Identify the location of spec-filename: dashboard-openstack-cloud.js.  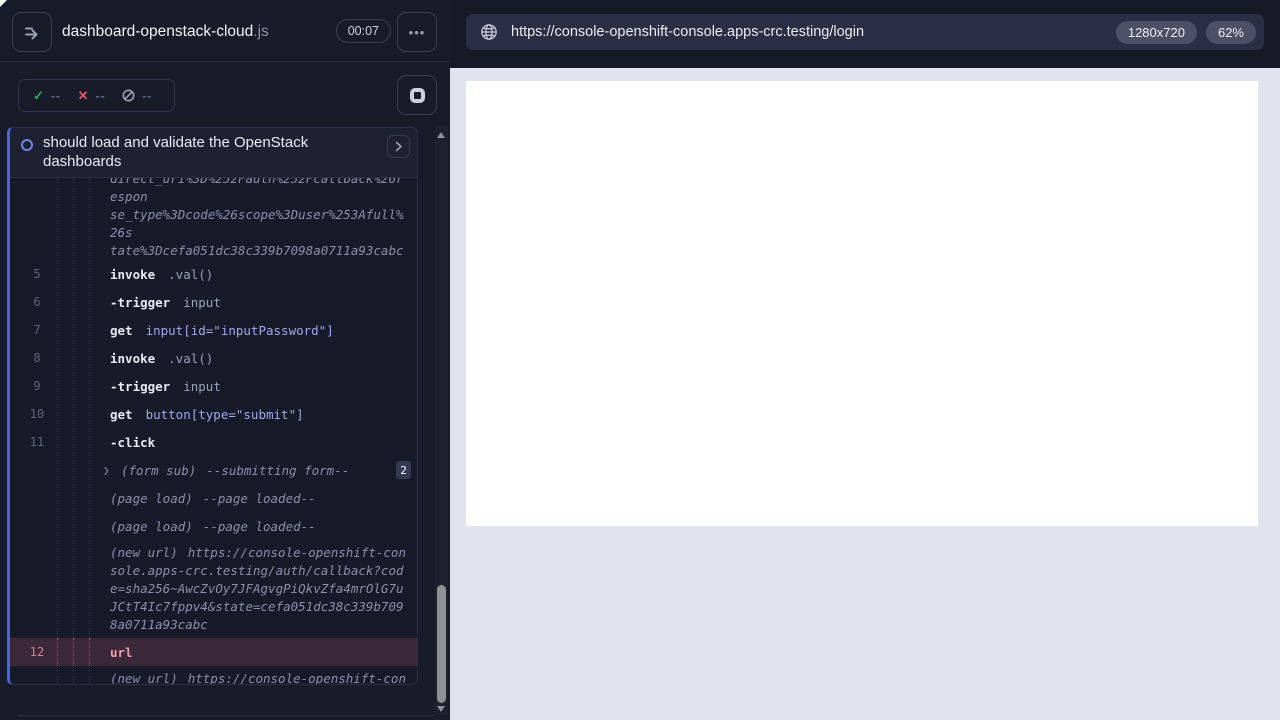
(165, 32).